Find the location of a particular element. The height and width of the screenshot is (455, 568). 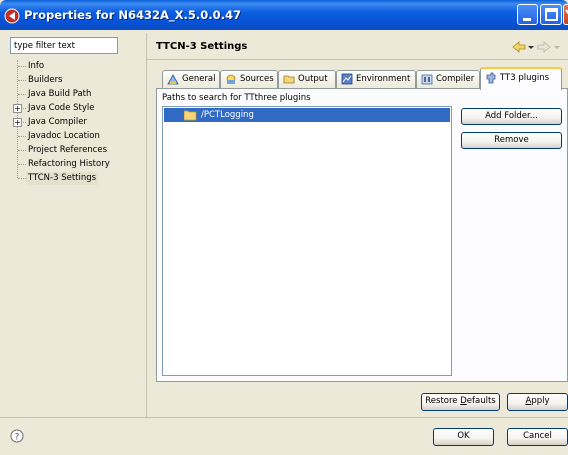

forward-dropdown-icon is located at coordinates (557, 47).